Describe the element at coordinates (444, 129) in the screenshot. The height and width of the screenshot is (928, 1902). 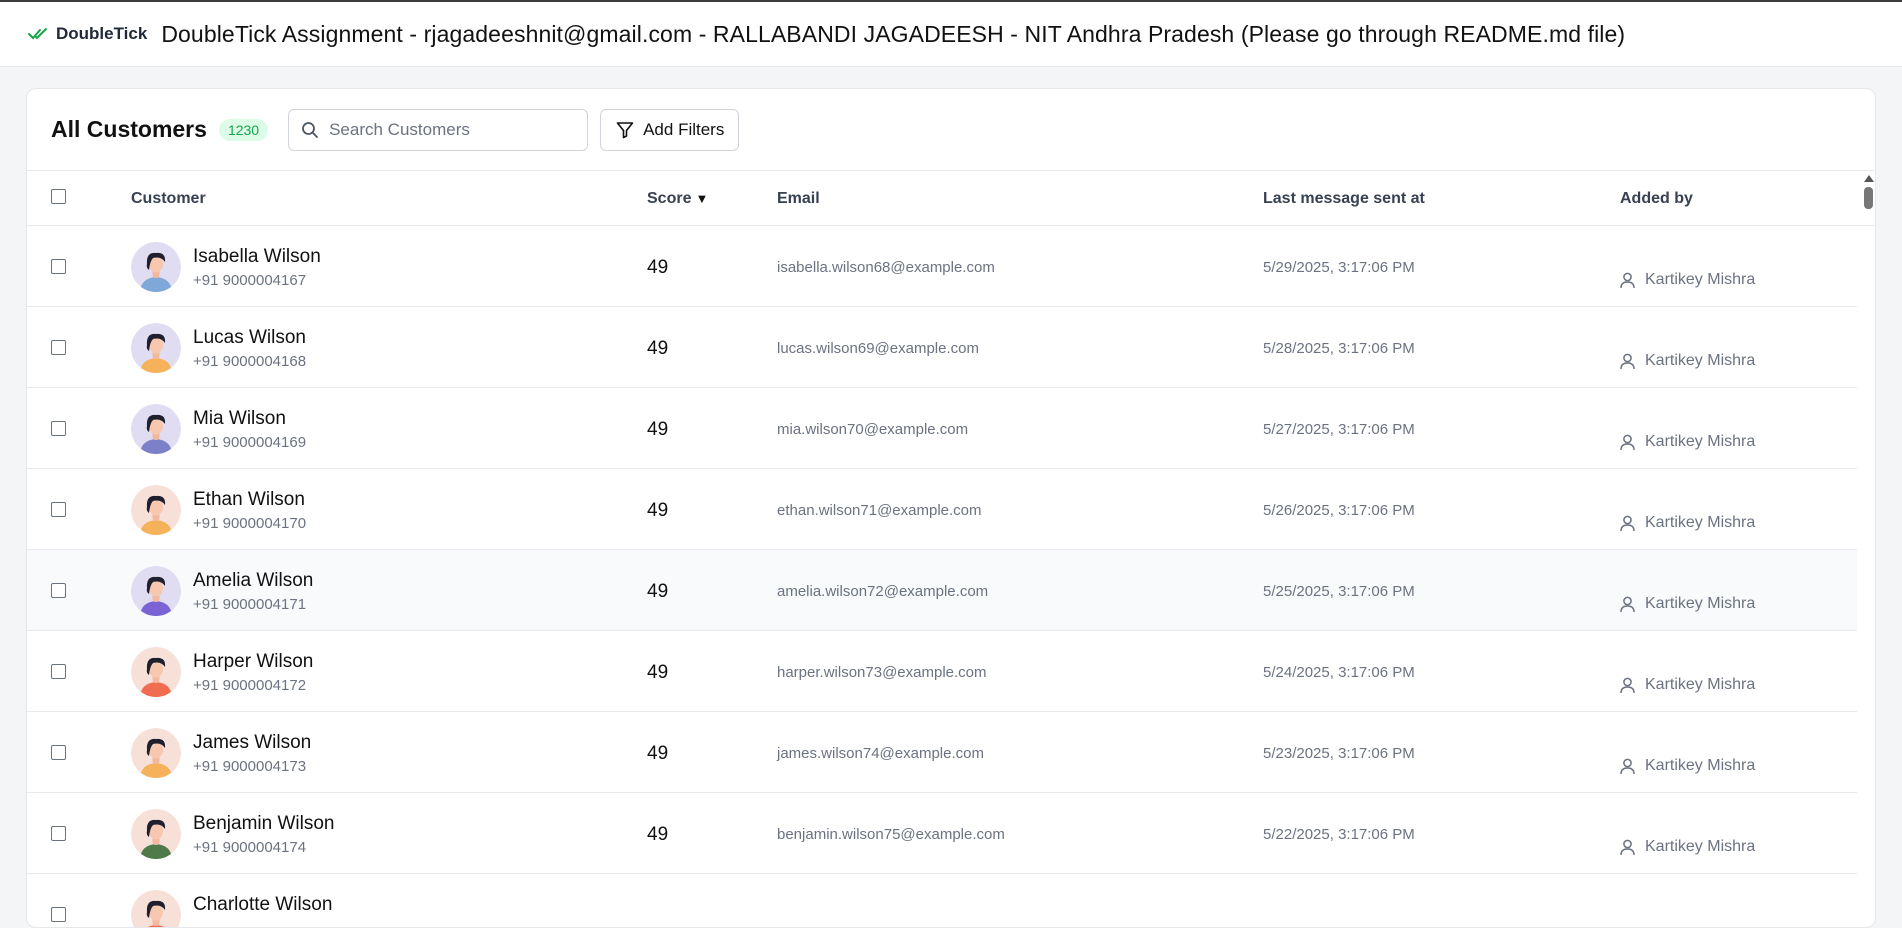
I see `search-input` at that location.